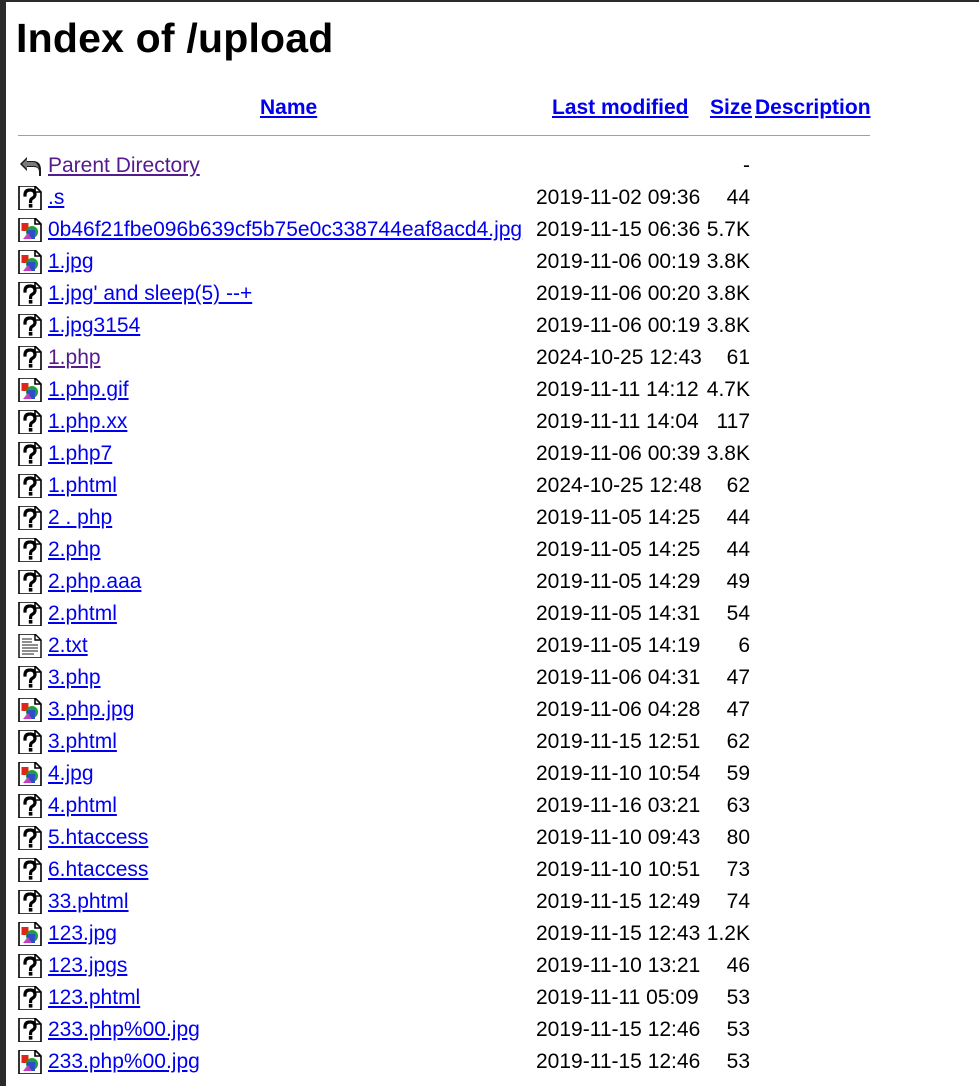  Describe the element at coordinates (489, 710) in the screenshot. I see `table-row: 3.php.jpg 2019-11-06 04:28 47` at that location.